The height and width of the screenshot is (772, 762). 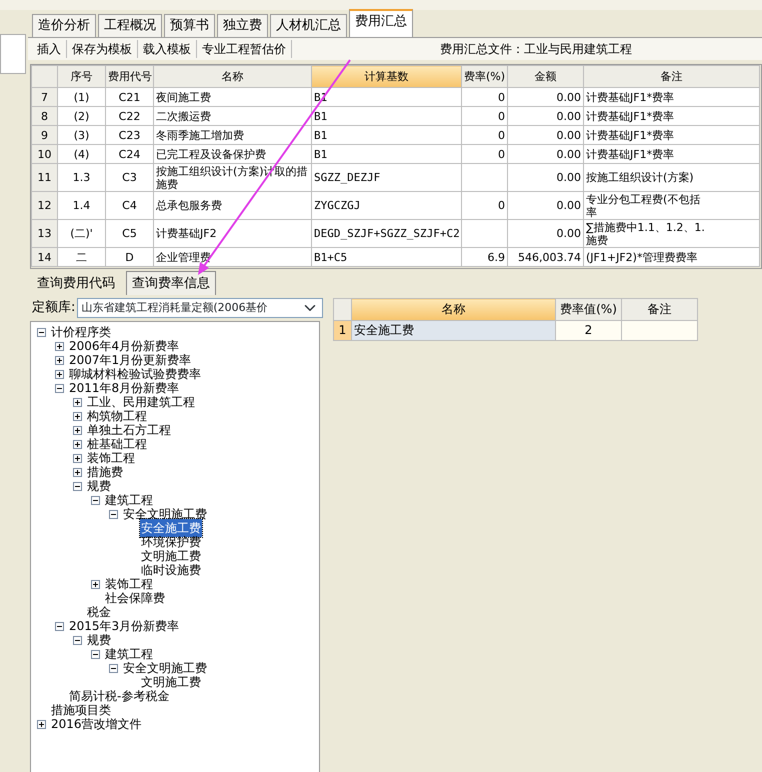 What do you see at coordinates (130, 25) in the screenshot?
I see `tab: 工程概况` at bounding box center [130, 25].